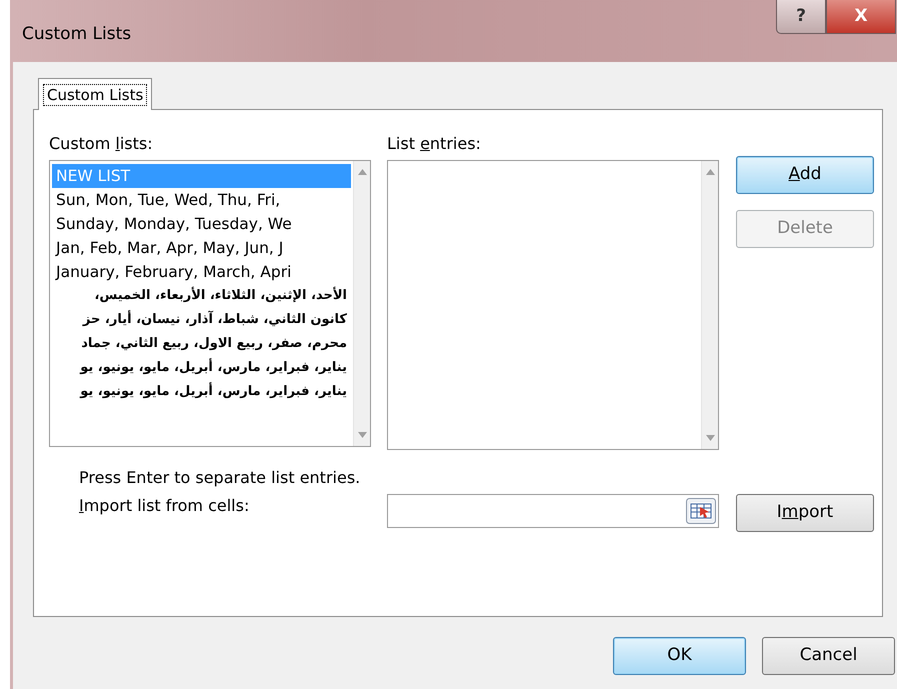 This screenshot has height=689, width=897. I want to click on dialog-button: OK, so click(679, 655).